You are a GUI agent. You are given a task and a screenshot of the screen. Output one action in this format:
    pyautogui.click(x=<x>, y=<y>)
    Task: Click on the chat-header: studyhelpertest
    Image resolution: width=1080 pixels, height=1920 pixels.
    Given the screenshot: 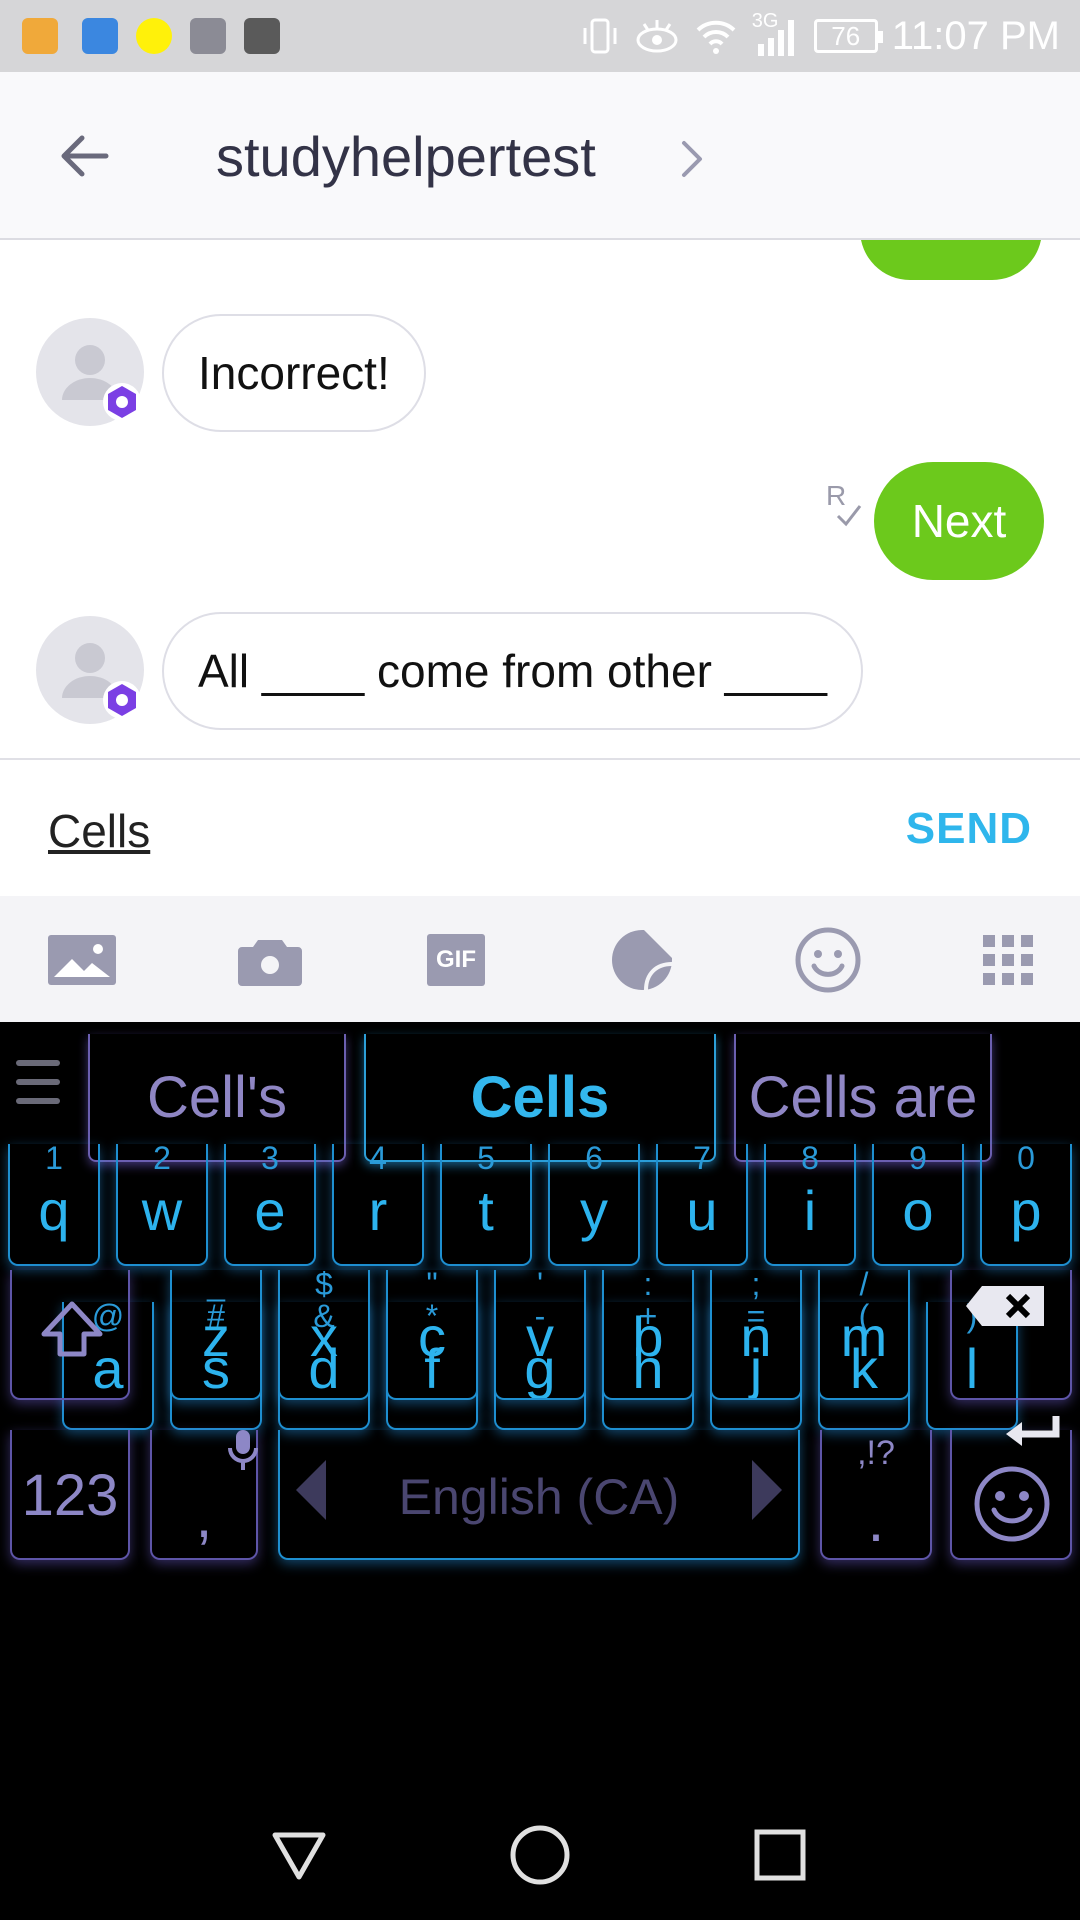 What is the action you would take?
    pyautogui.click(x=540, y=156)
    